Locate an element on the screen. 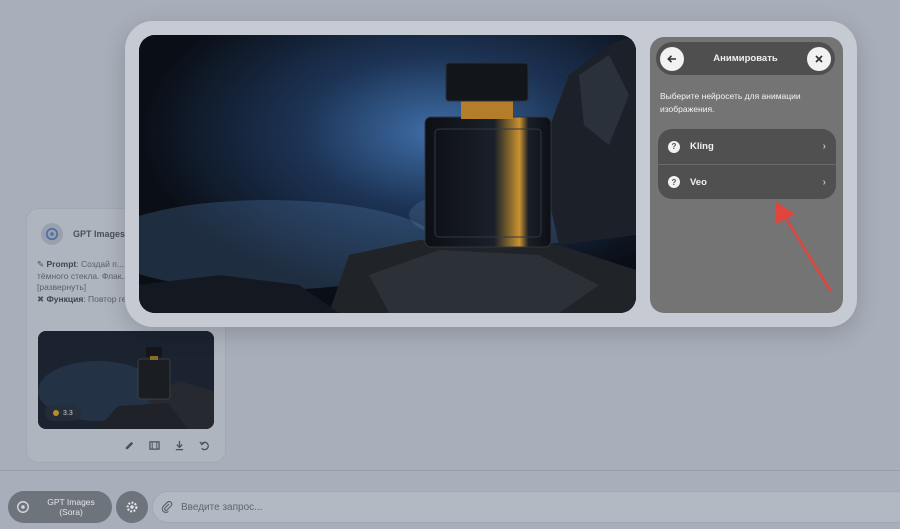 The height and width of the screenshot is (529, 900). gear-icon is located at coordinates (132, 507).